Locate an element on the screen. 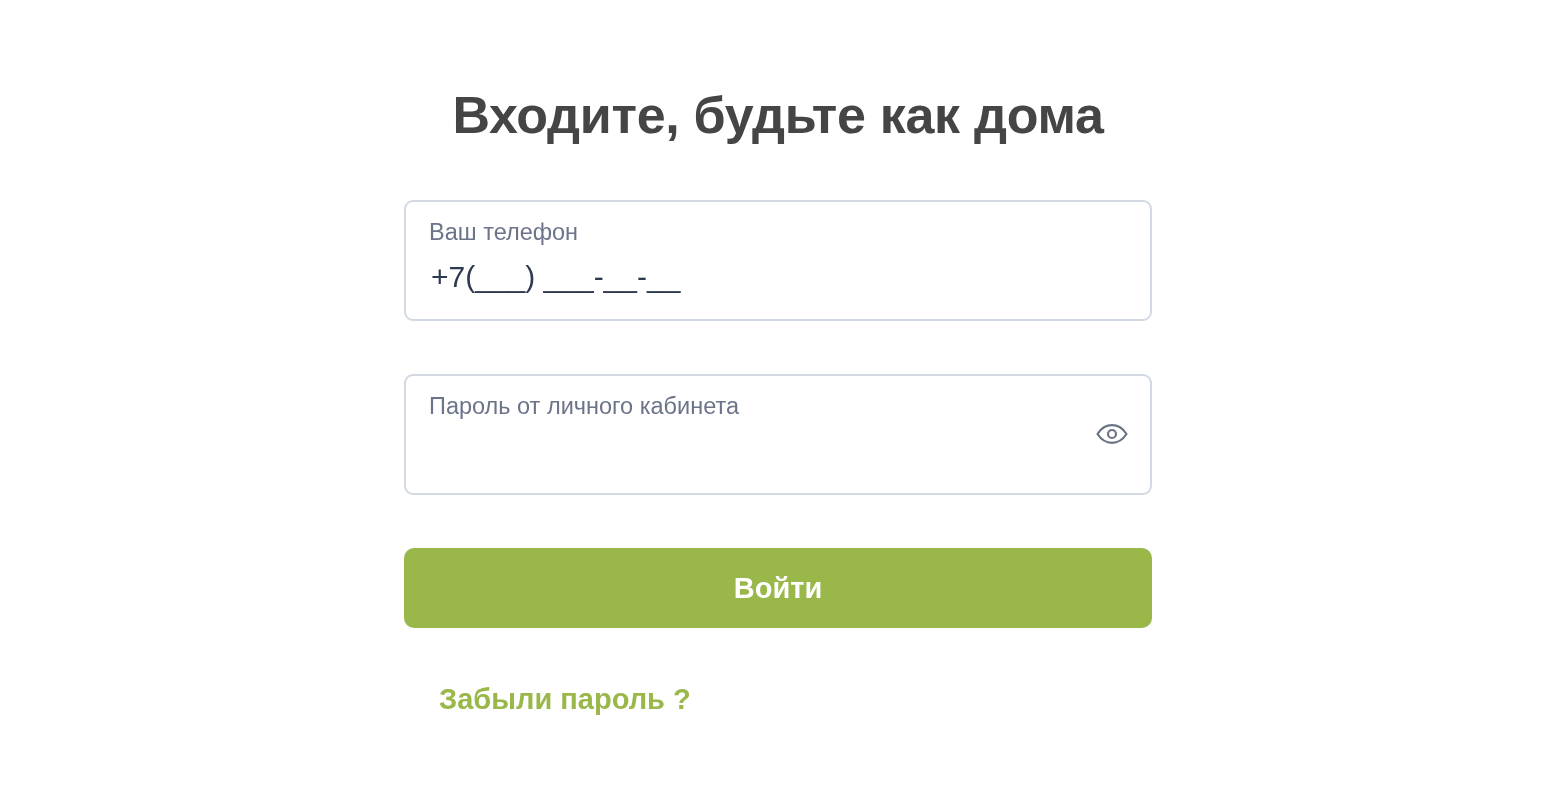  eye-icon is located at coordinates (1112, 433).